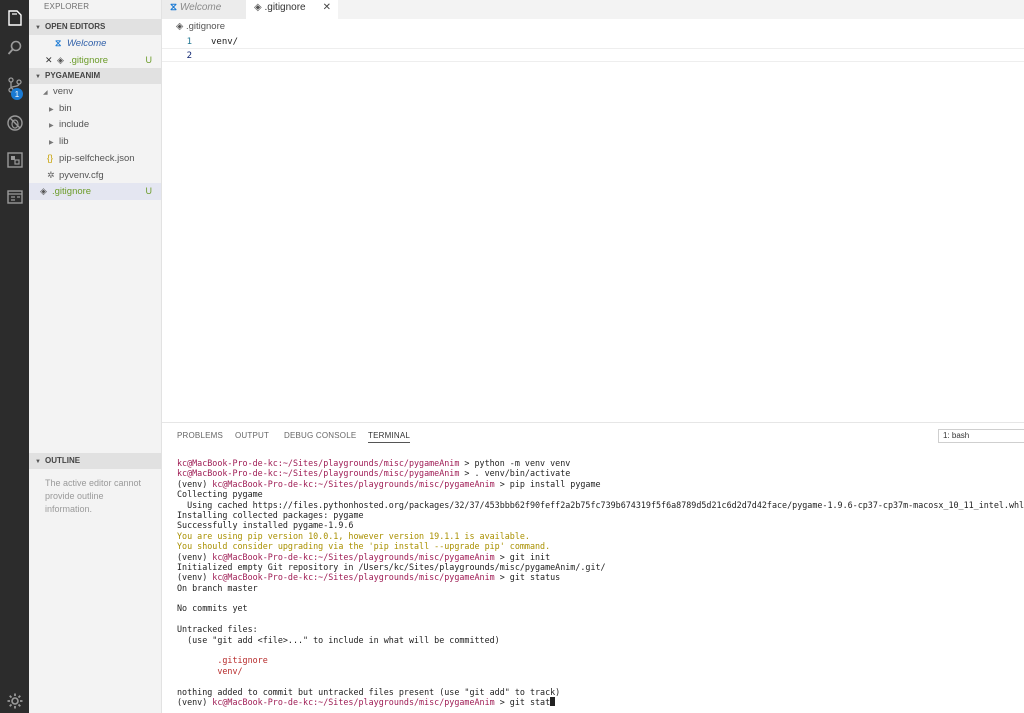  I want to click on code-line-current: 2, so click(593, 55).